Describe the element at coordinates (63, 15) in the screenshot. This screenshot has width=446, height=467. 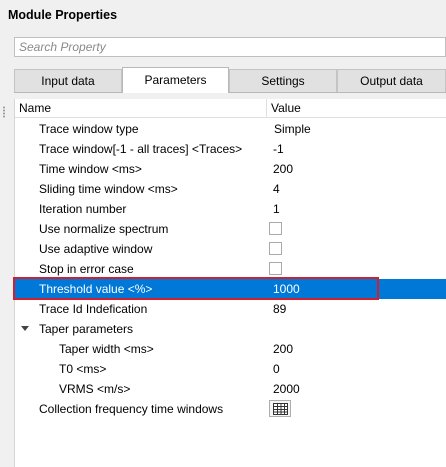
I see `panel-title: Module Properties` at that location.